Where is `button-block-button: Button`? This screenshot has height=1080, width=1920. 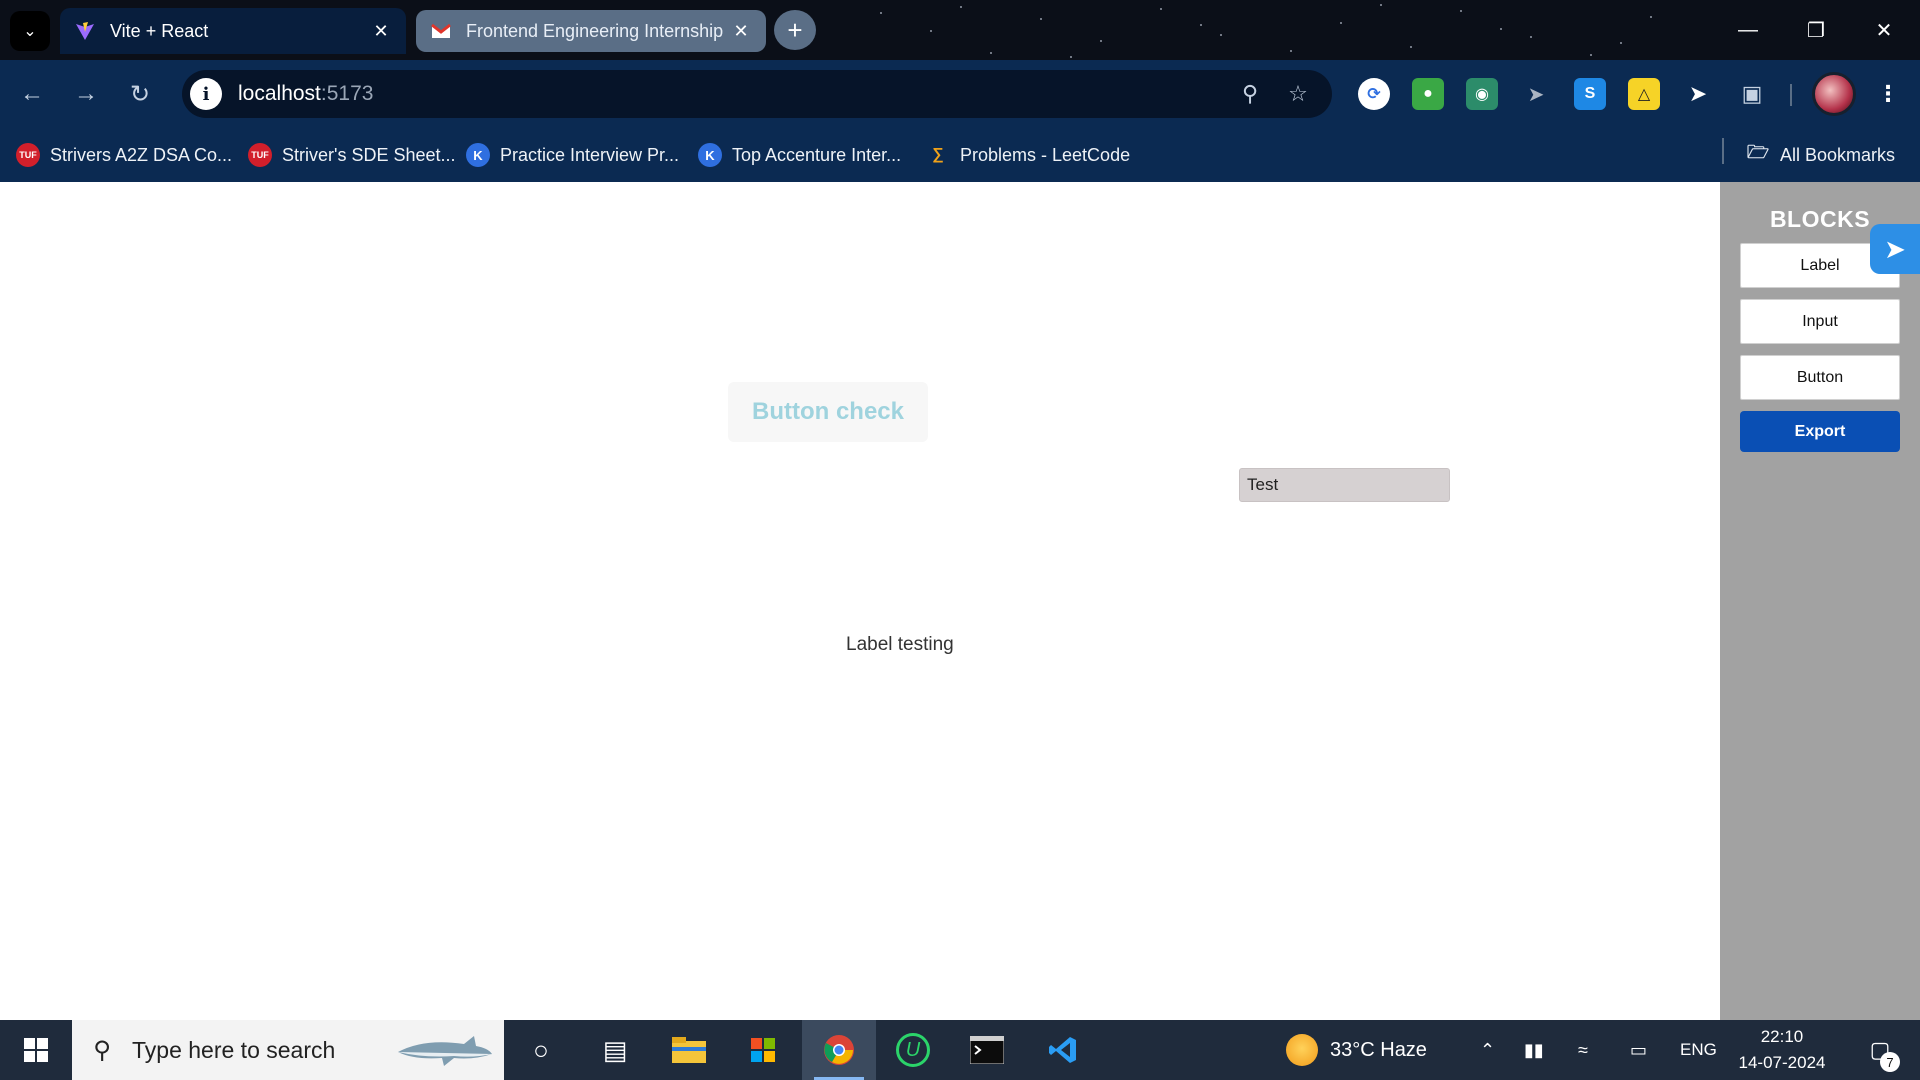 button-block-button: Button is located at coordinates (1820, 377).